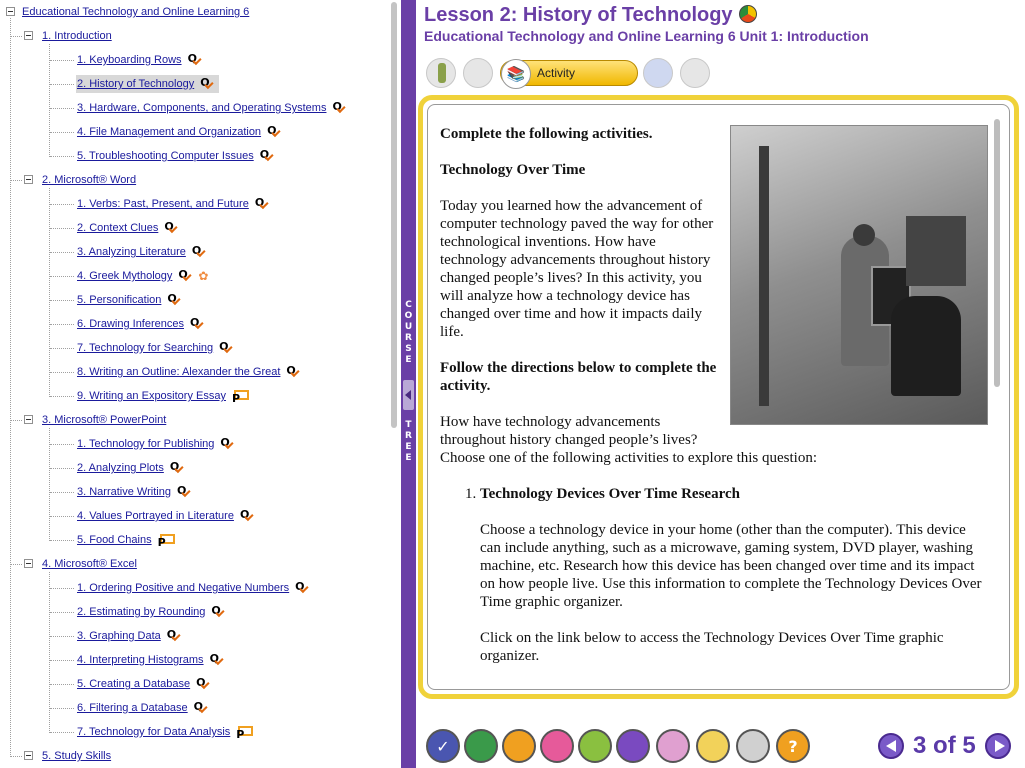 This screenshot has width=1025, height=768. I want to click on tree-item: 4. File Management and Organization Q, so click(180, 132).